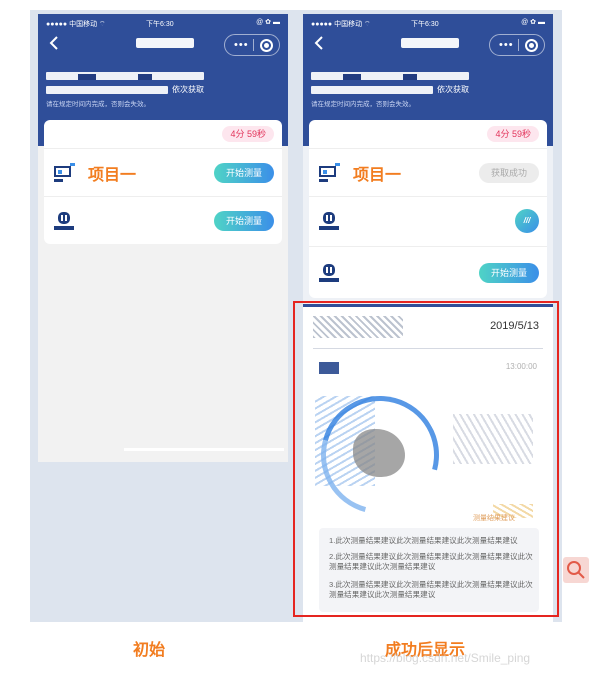  I want to click on watermark: https://blog.csdn.net/Smile_ping, so click(445, 658).